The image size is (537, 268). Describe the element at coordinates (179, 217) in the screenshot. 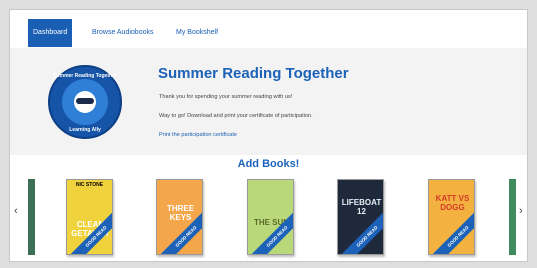

I see `book-cover: THREE KEYS GOOD READ` at that location.